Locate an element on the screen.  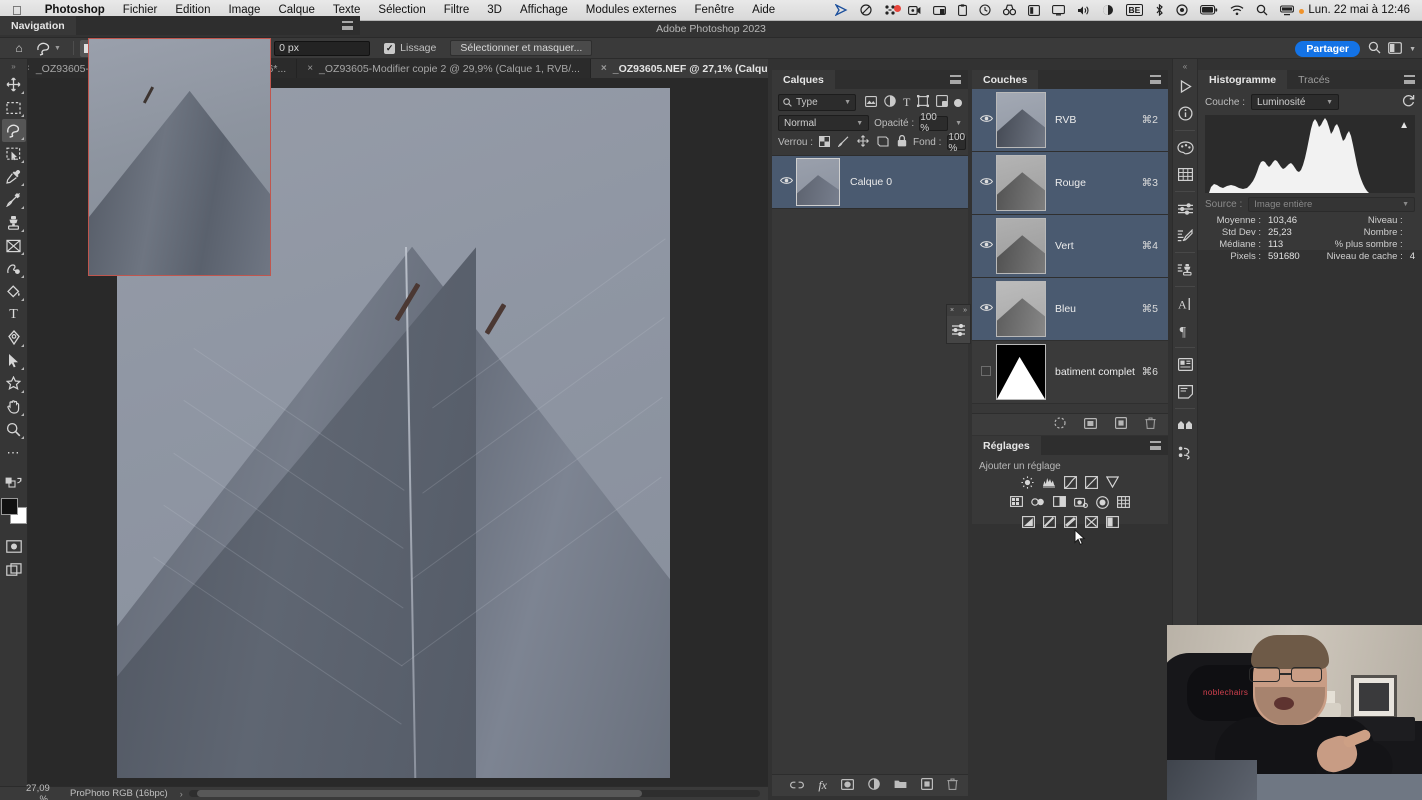
notes-icon is located at coordinates (1185, 391).